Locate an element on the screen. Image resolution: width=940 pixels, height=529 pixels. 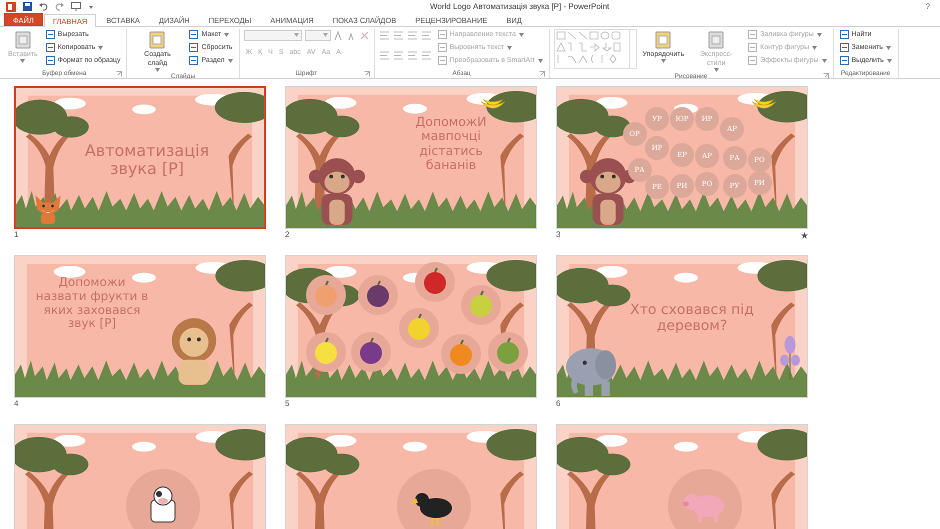
slide-number: 2 is located at coordinates (287, 235).